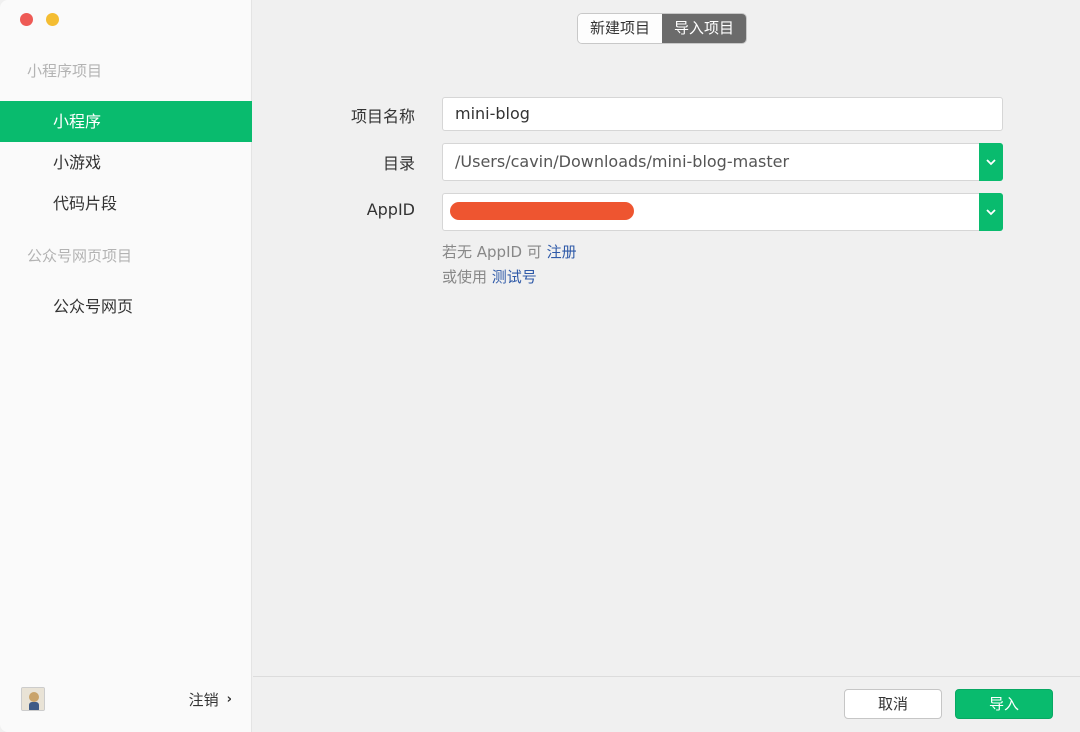  Describe the element at coordinates (666, 704) in the screenshot. I see `footer-bar: 取消 导入` at that location.